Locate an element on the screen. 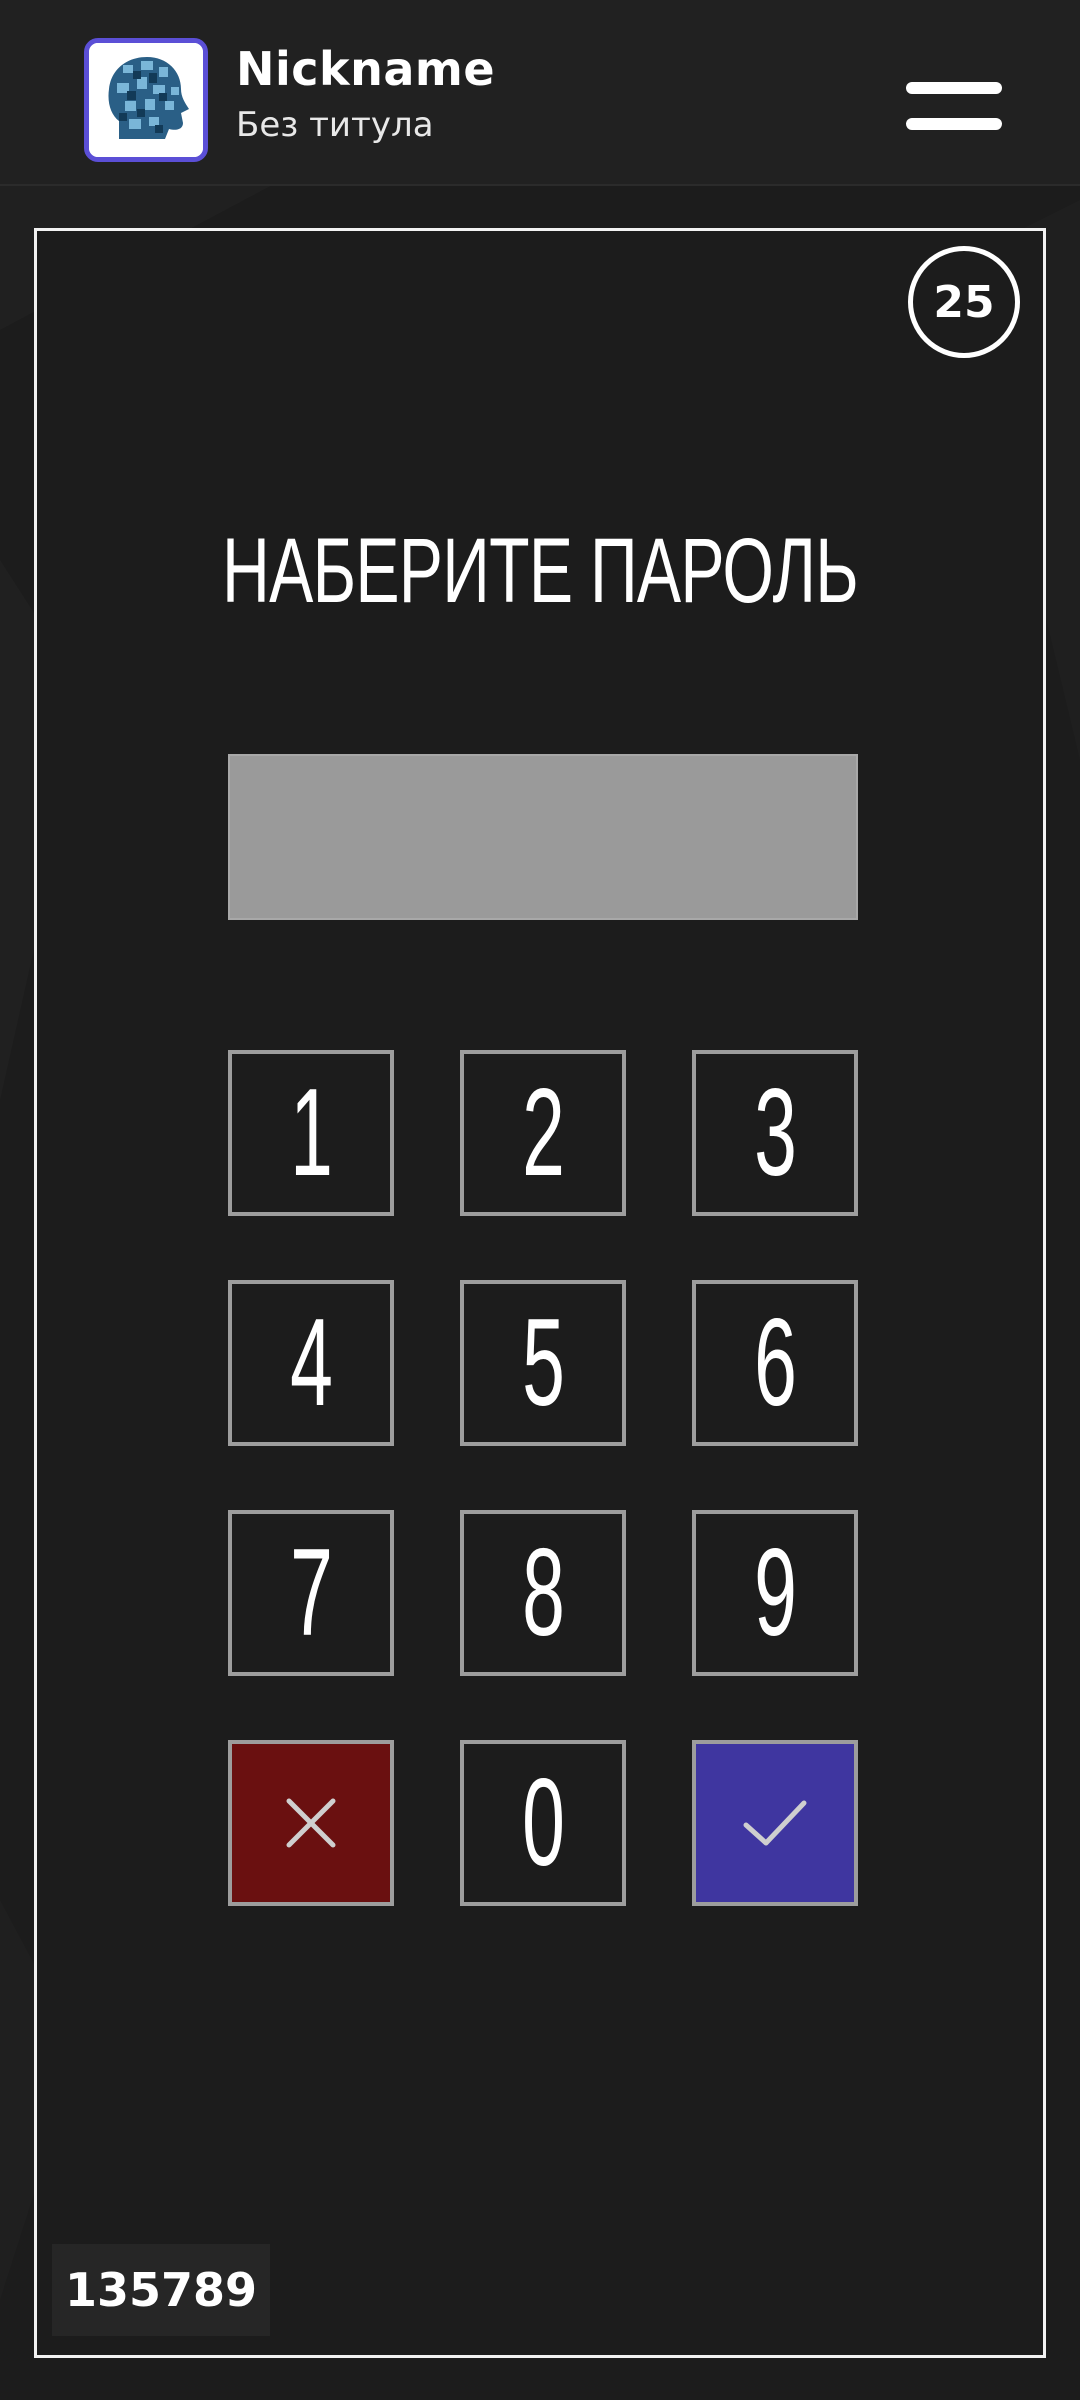 The height and width of the screenshot is (2400, 1080). key-4: 4 is located at coordinates (311, 1363).